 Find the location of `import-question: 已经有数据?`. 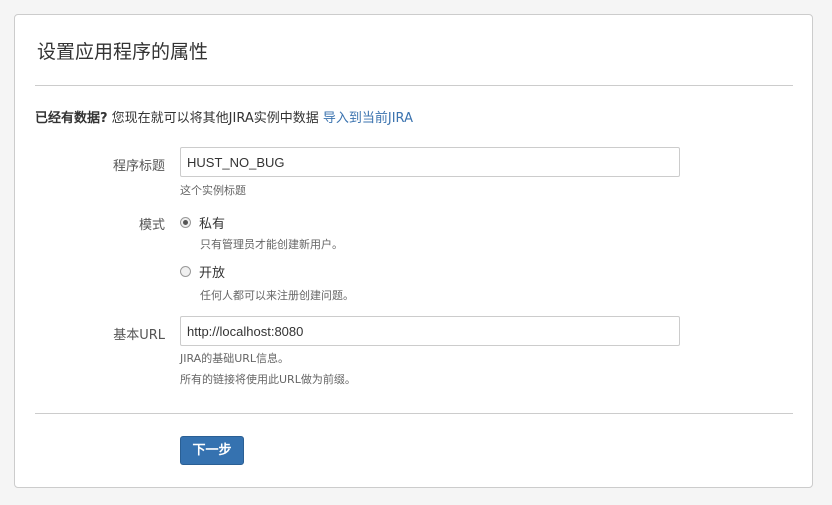

import-question: 已经有数据? is located at coordinates (71, 118).